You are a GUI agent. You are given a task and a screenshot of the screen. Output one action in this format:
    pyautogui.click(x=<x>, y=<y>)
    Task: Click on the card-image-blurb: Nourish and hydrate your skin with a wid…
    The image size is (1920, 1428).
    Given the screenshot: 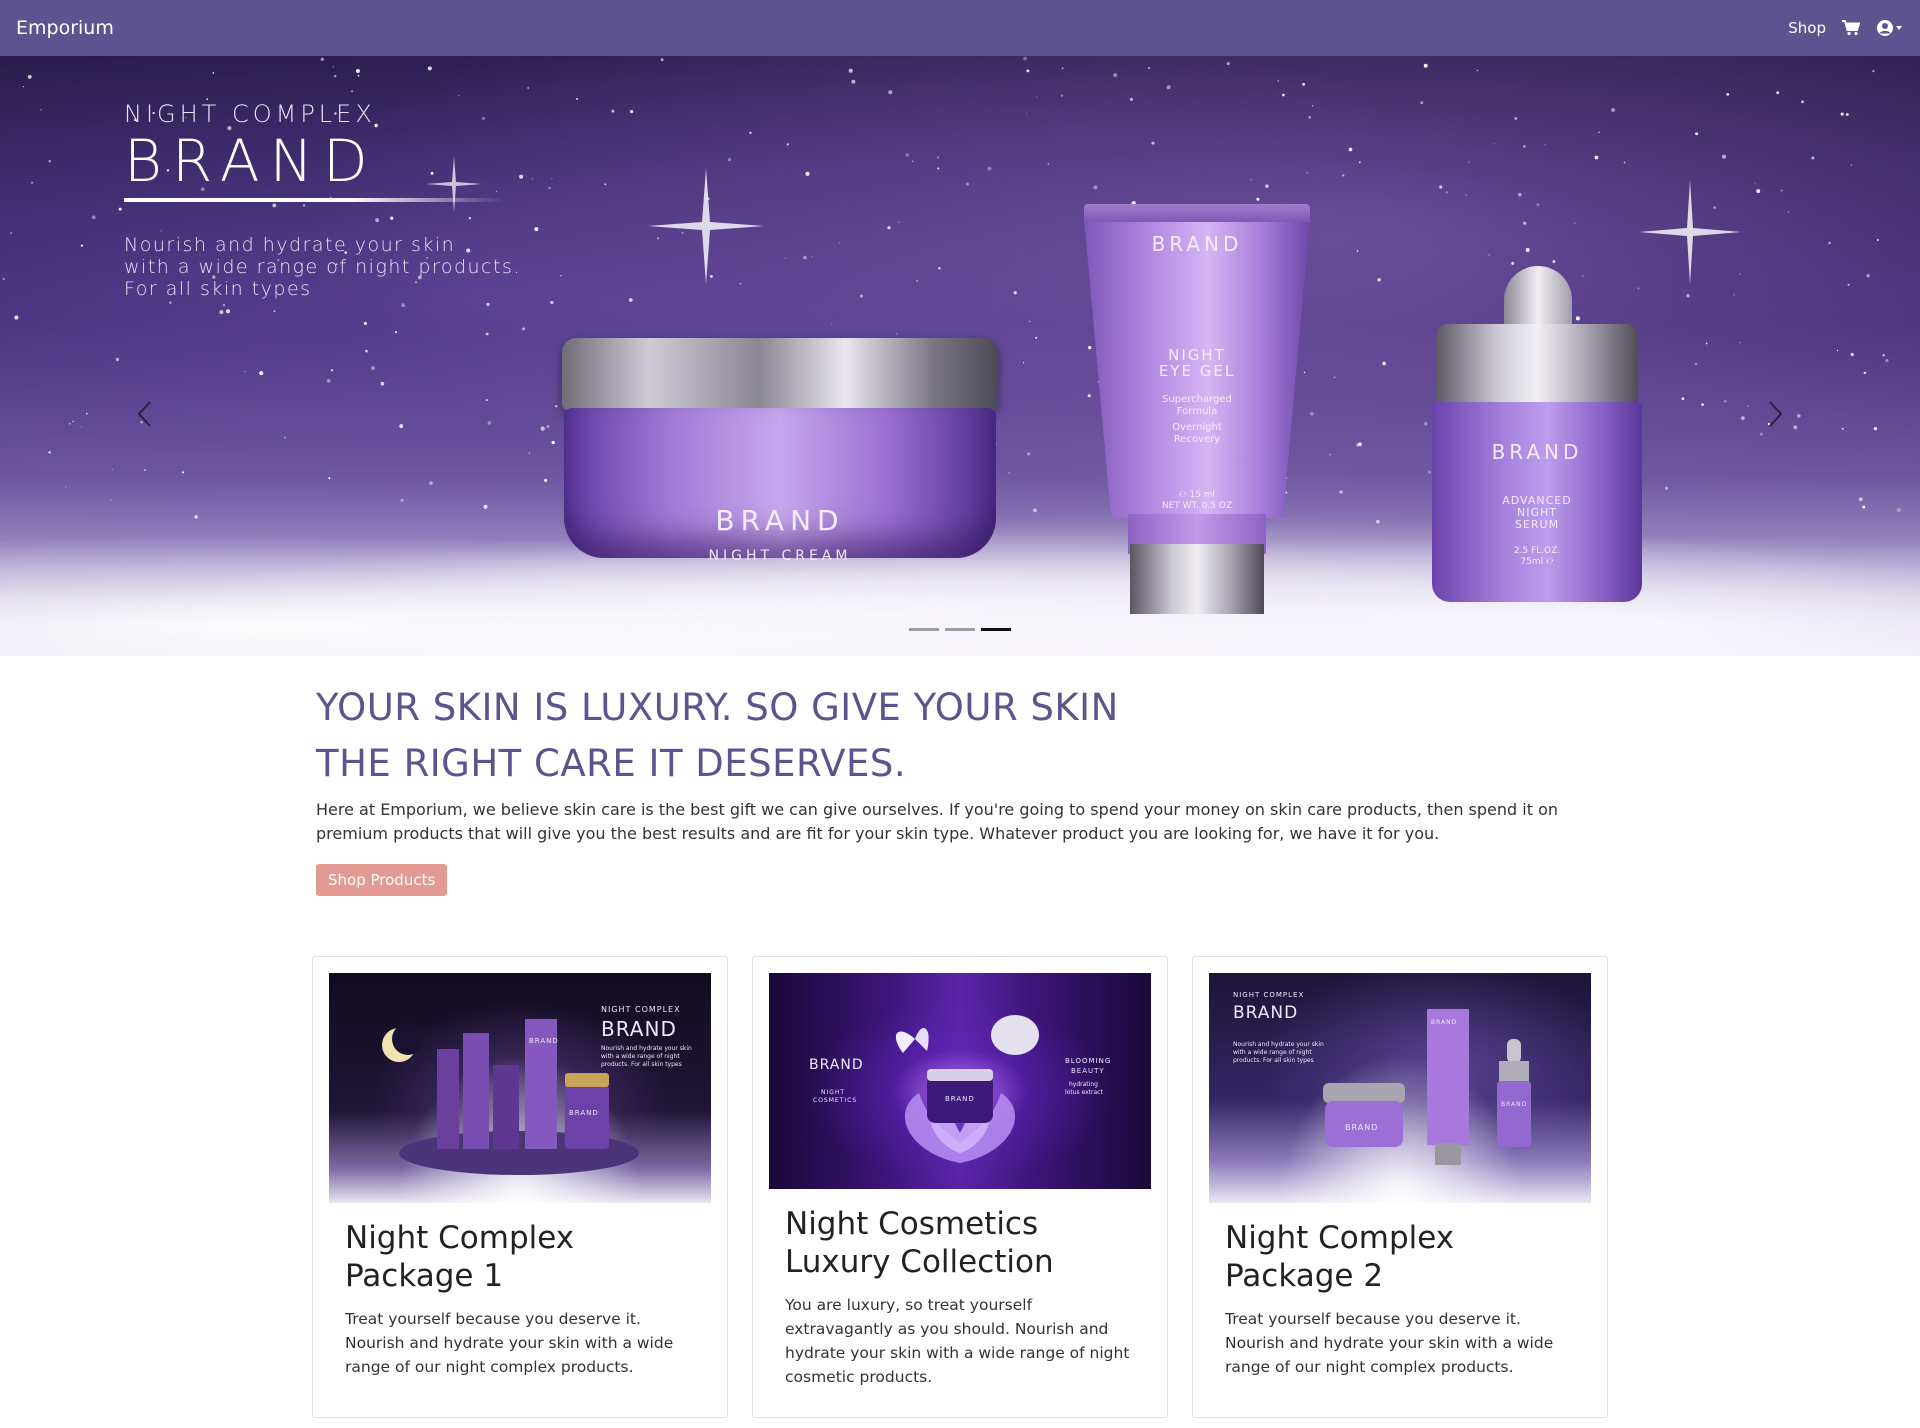 What is the action you would take?
    pyautogui.click(x=646, y=1056)
    